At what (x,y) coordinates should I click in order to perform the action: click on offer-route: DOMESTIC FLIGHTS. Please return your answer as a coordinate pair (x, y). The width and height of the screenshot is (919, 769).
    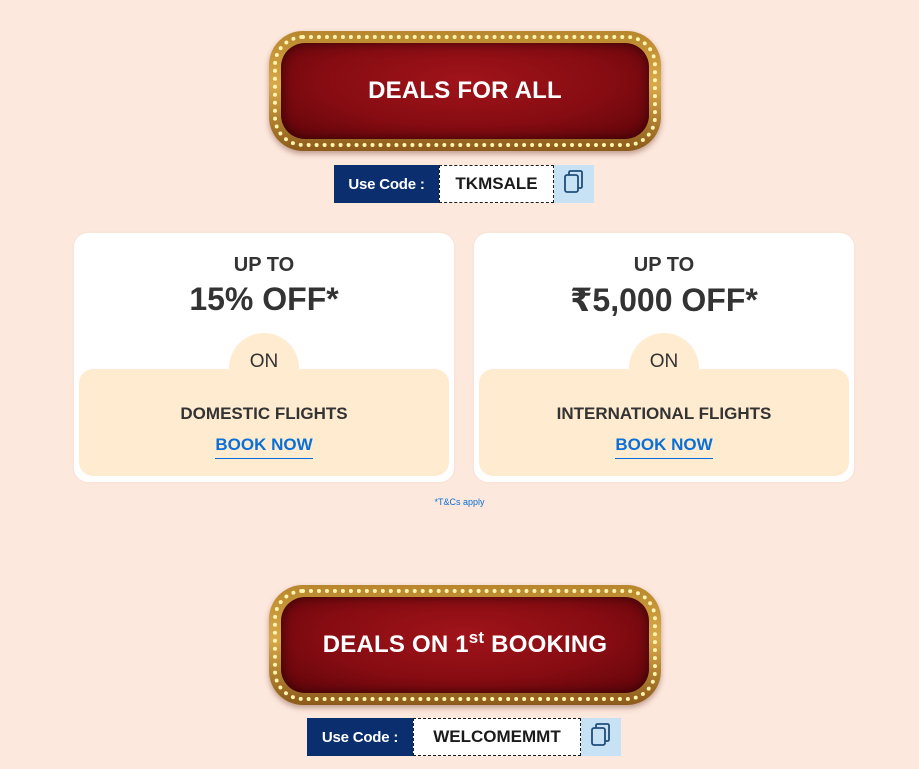
    Looking at the image, I should click on (264, 413).